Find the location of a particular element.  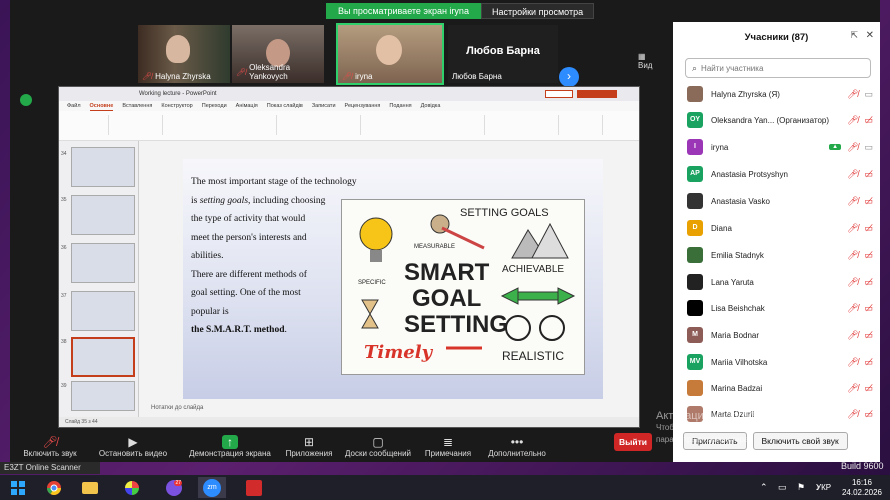

participant-name: Anastasia Vasko is located at coordinates (740, 201).